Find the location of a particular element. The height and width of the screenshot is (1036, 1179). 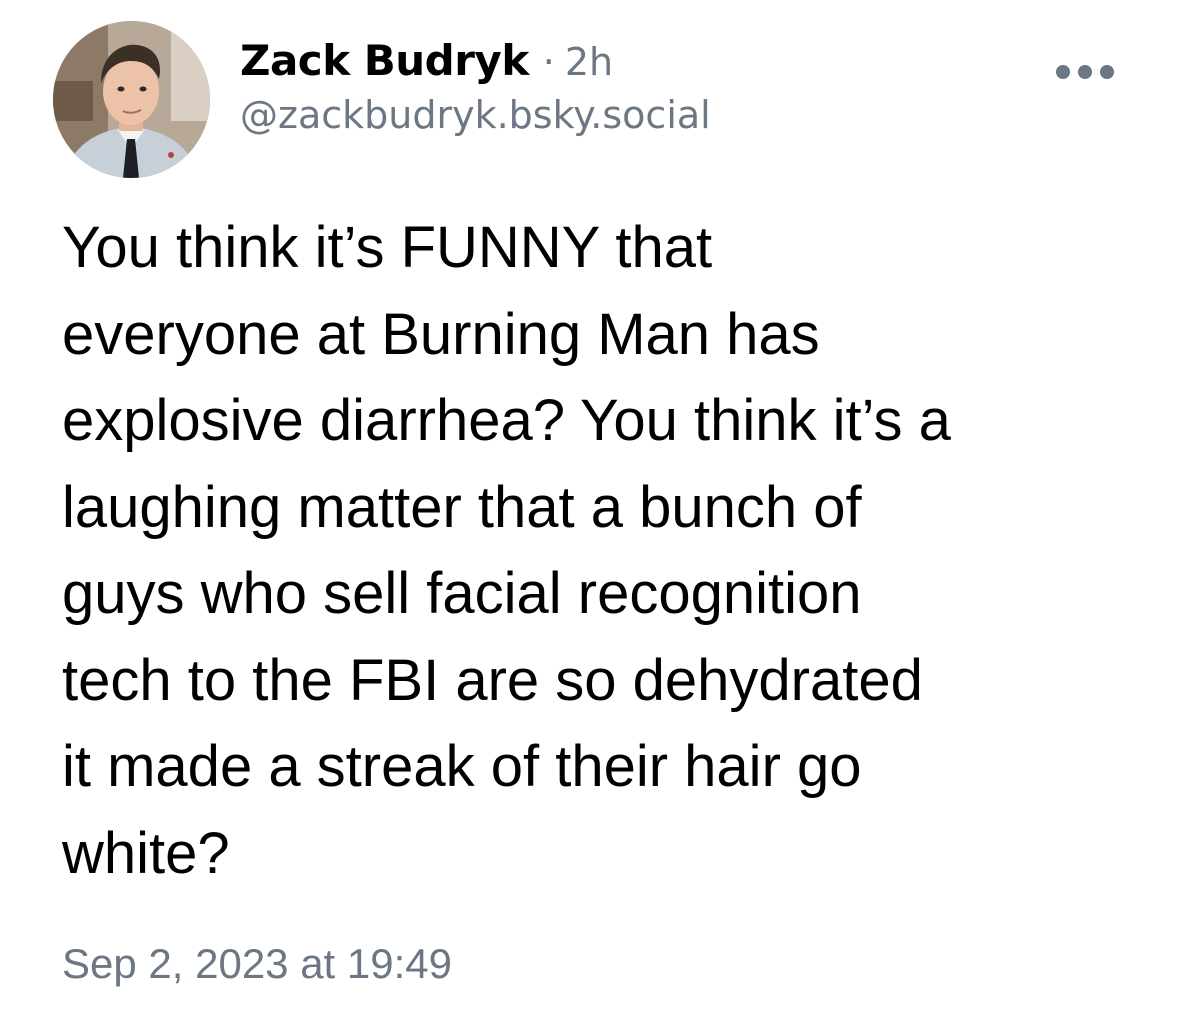

post-text-line: tech to the FBI are so dehydrated is located at coordinates (492, 680).